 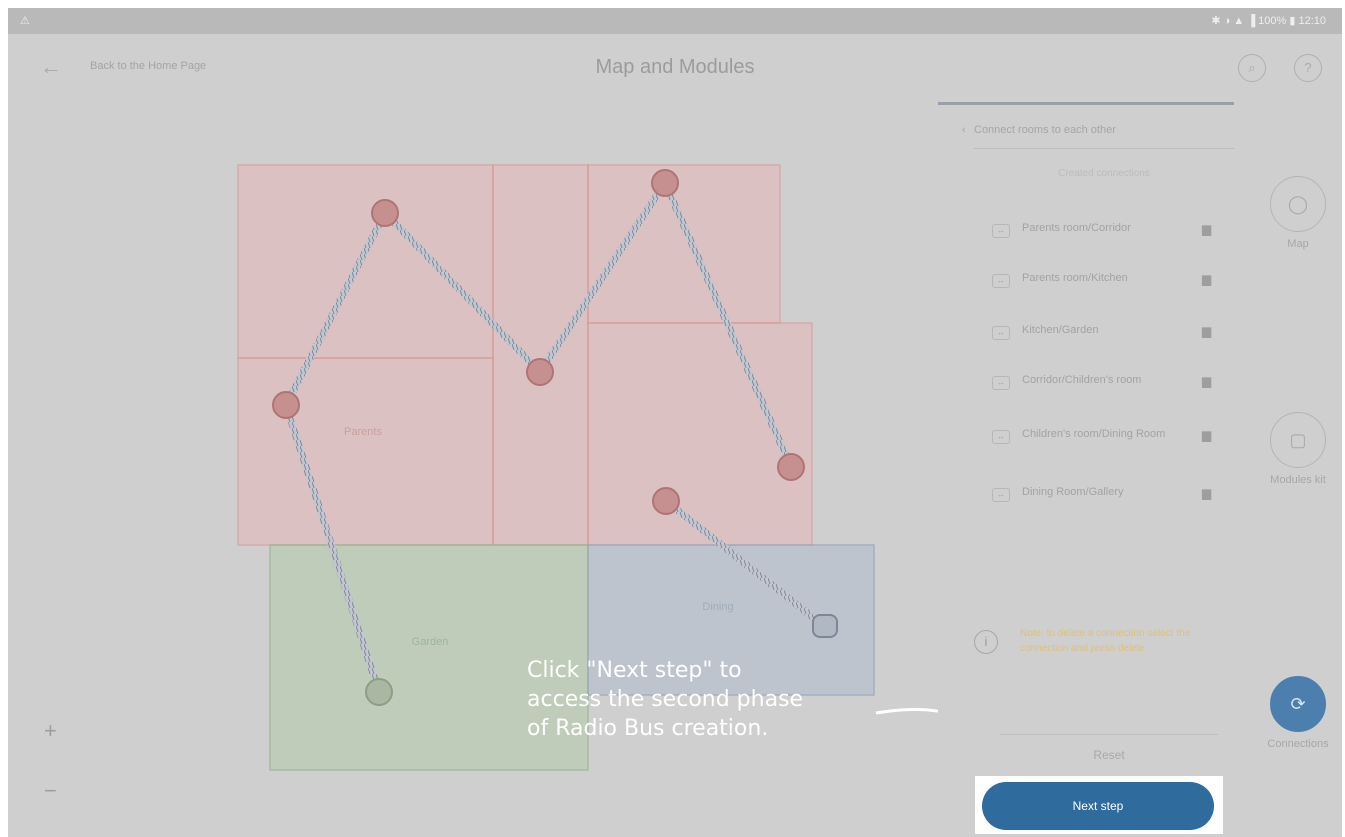 I want to click on room-parents, so click(x=365, y=451).